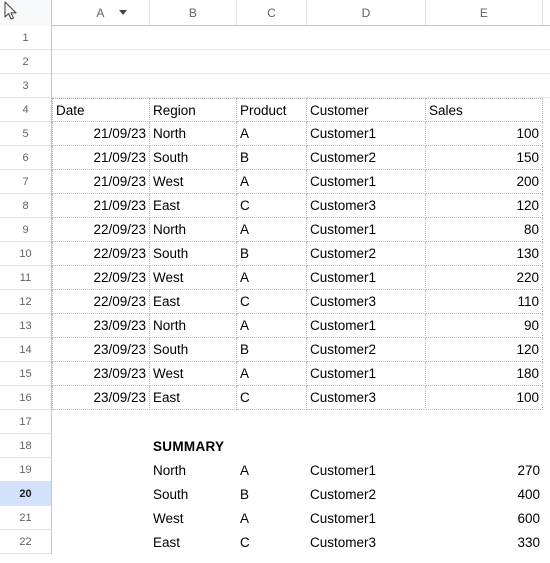 The width and height of the screenshot is (550, 563). Describe the element at coordinates (101, 494) in the screenshot. I see `cell-a20` at that location.